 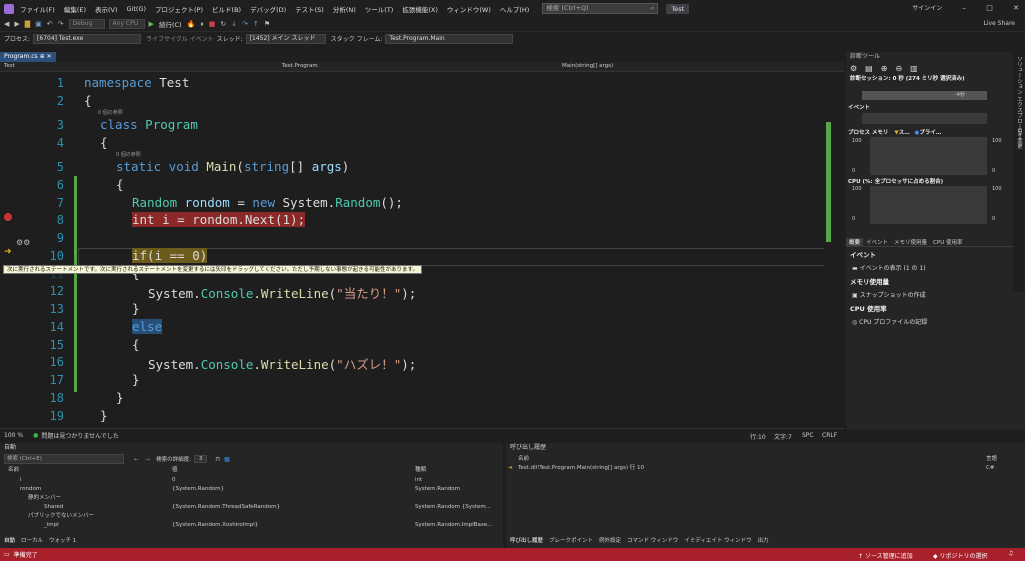 I want to click on report-icon: ▤, so click(x=869, y=68).